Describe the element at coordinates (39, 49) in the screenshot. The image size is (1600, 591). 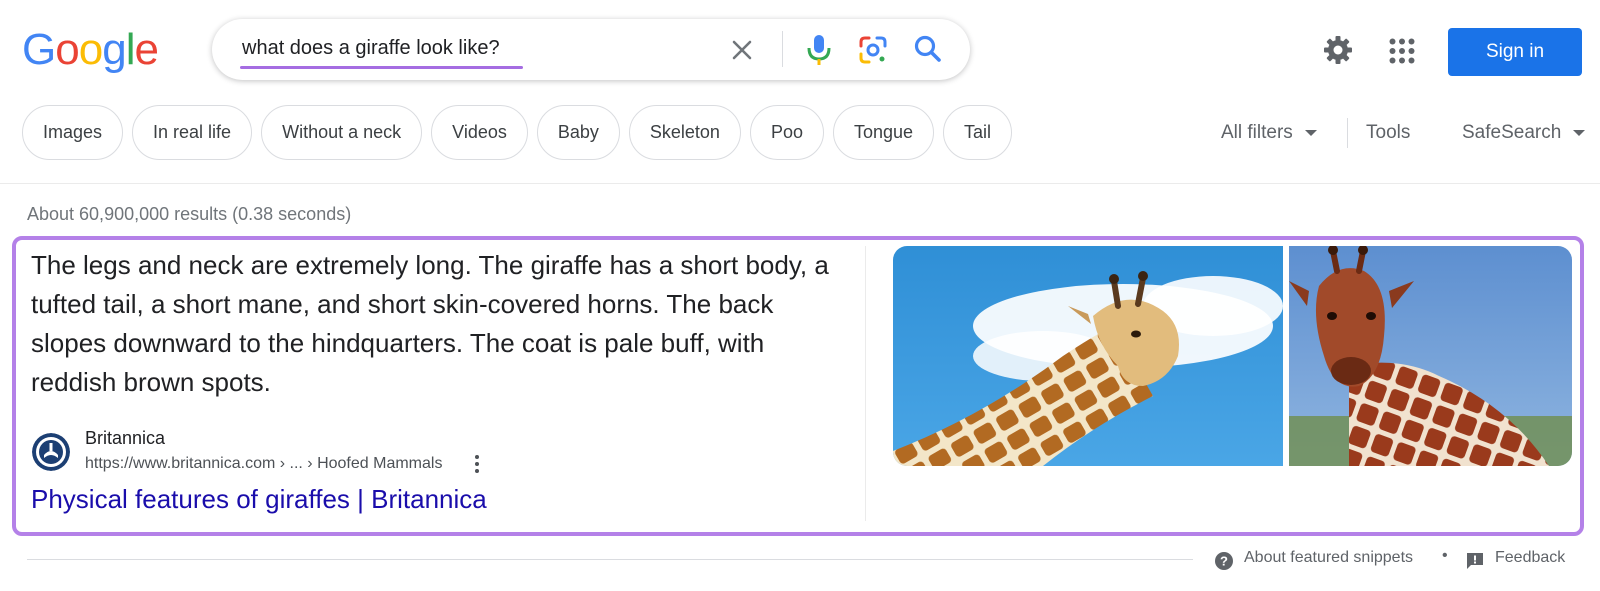
I see `logo-letter: G` at that location.